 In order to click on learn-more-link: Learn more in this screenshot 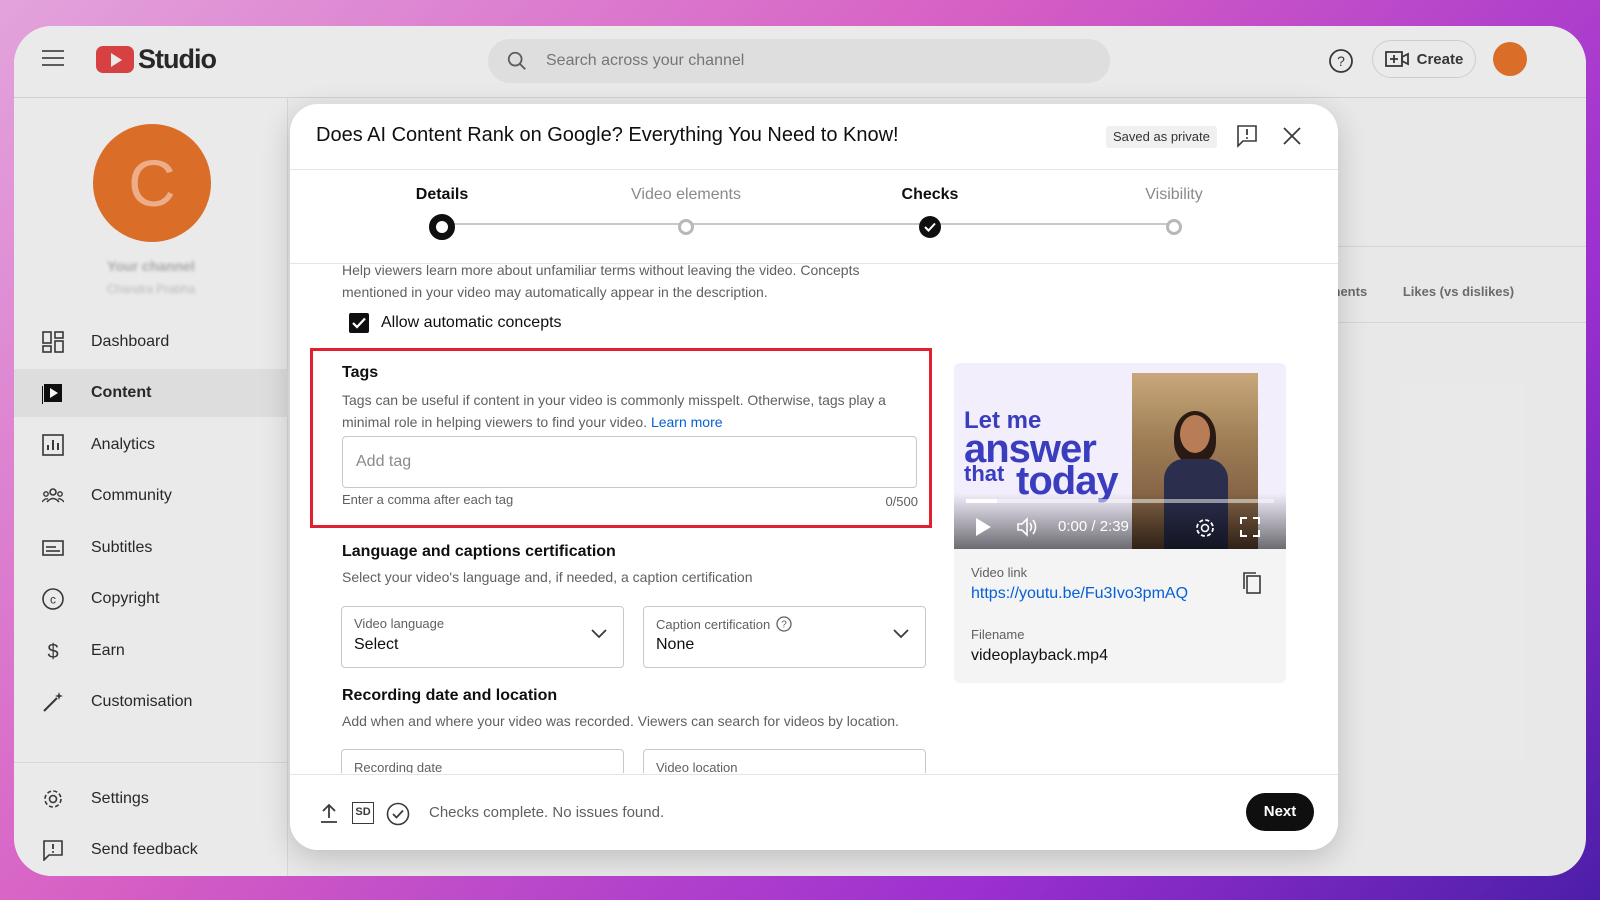, I will do `click(687, 422)`.